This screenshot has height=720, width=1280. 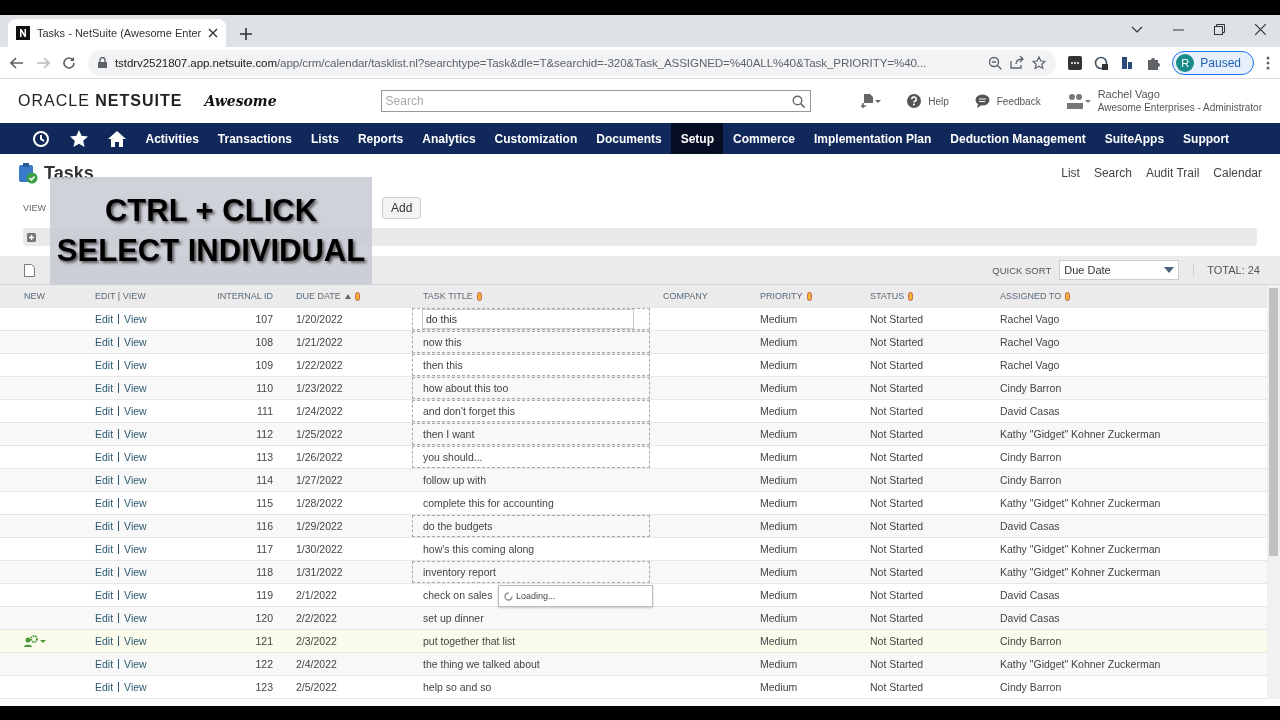 What do you see at coordinates (531, 319) in the screenshot?
I see `task-title-cell: do this` at bounding box center [531, 319].